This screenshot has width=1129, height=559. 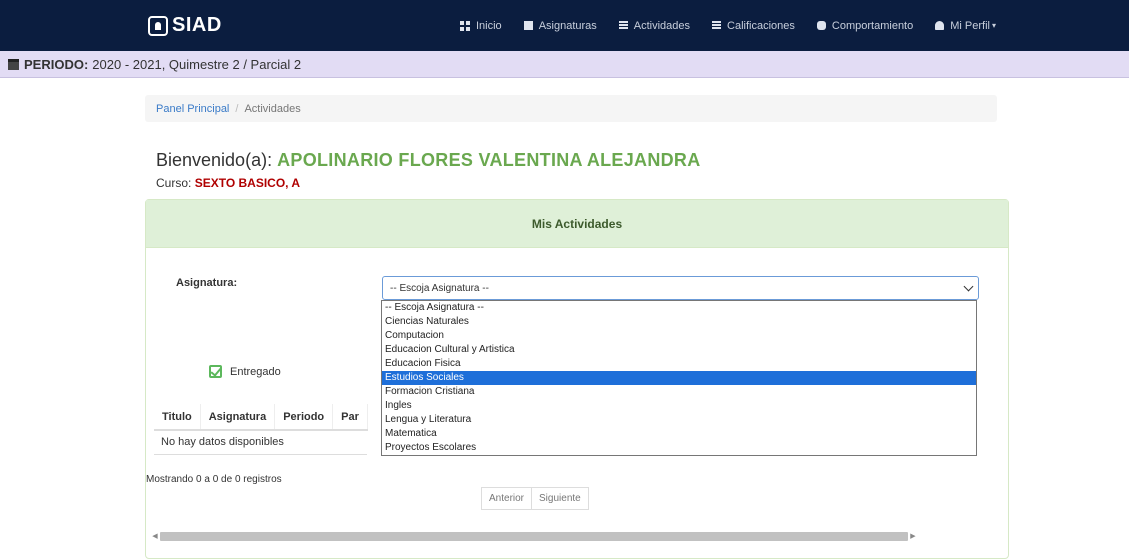 I want to click on dropdown-option-highlighted: Estudios Sociales, so click(x=679, y=378).